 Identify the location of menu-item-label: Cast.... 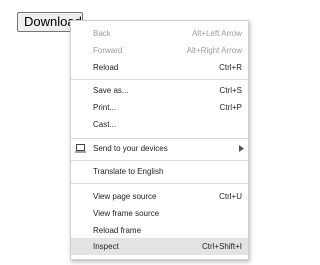
(105, 124).